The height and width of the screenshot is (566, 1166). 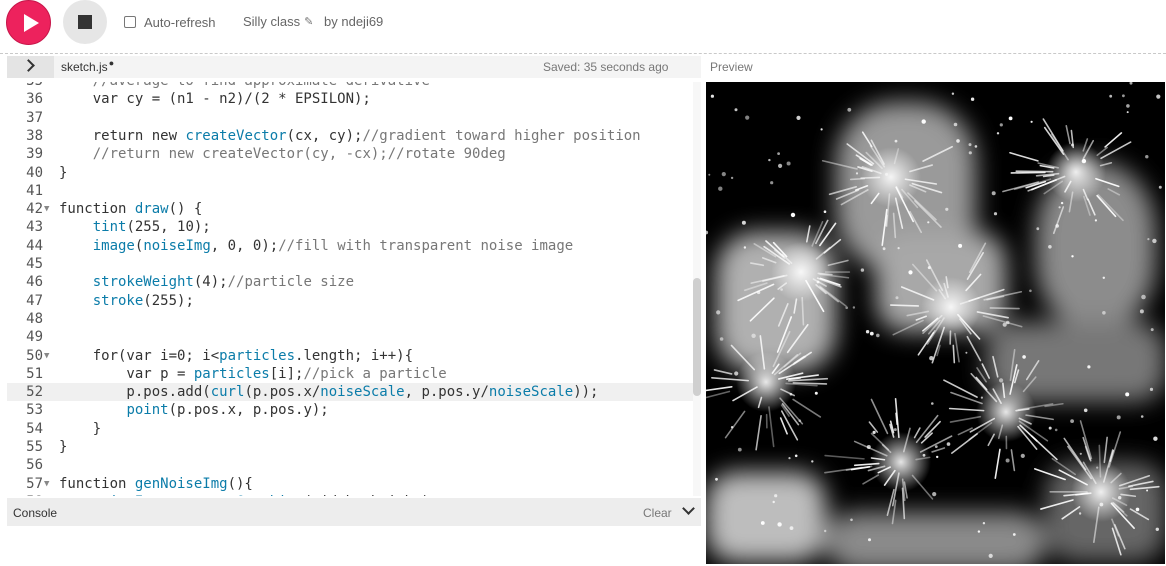 What do you see at coordinates (354, 512) in the screenshot?
I see `console-header: Console Clear` at bounding box center [354, 512].